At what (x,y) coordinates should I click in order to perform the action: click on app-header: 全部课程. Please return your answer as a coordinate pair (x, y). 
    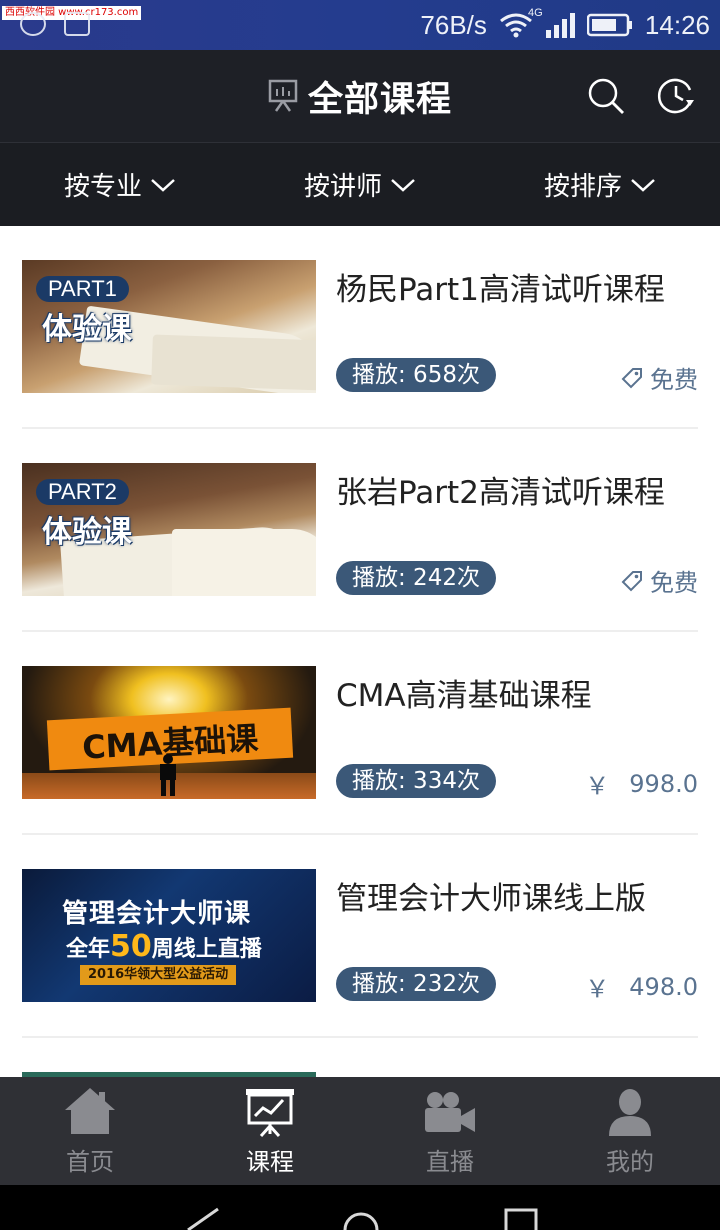
    Looking at the image, I should click on (360, 96).